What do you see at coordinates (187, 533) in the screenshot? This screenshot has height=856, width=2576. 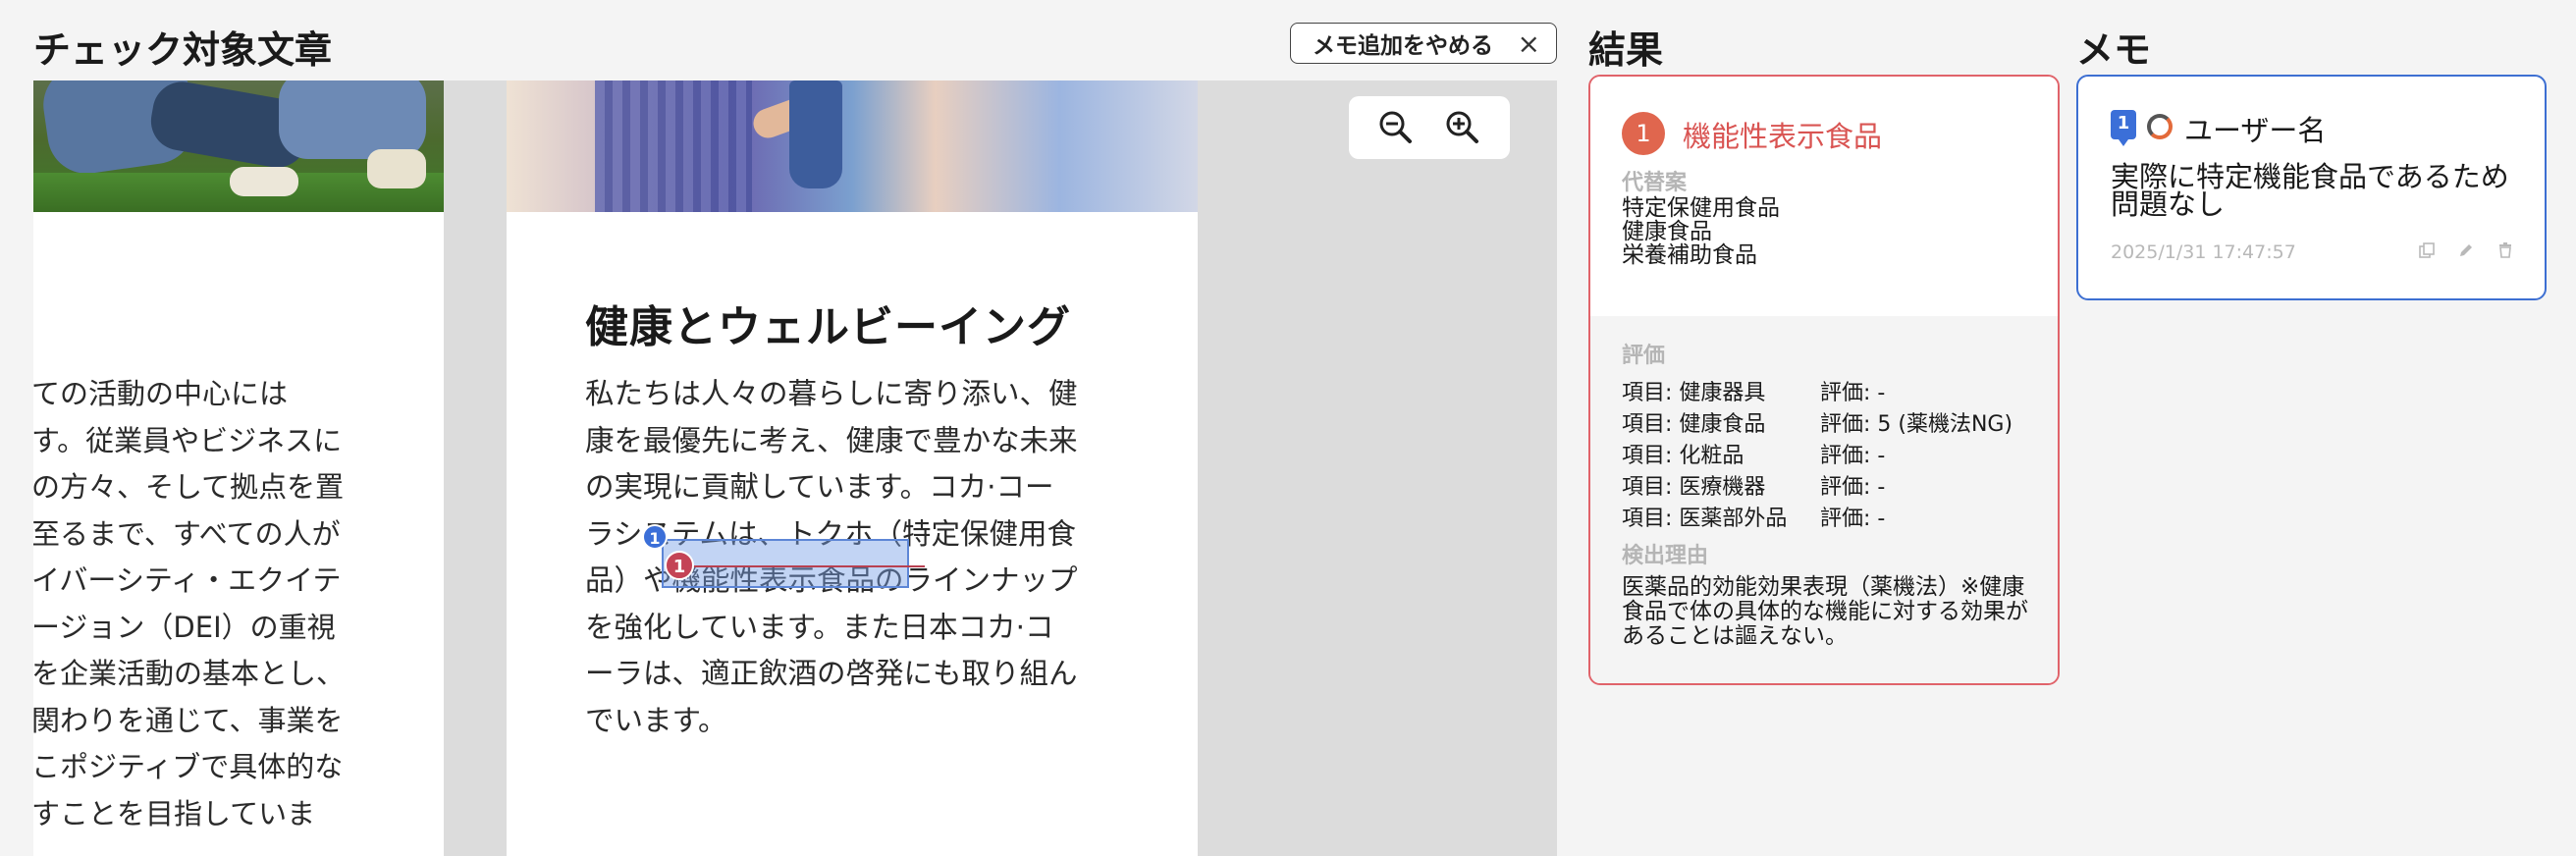 I see `left-page-line: 至るまで、すべての人が` at bounding box center [187, 533].